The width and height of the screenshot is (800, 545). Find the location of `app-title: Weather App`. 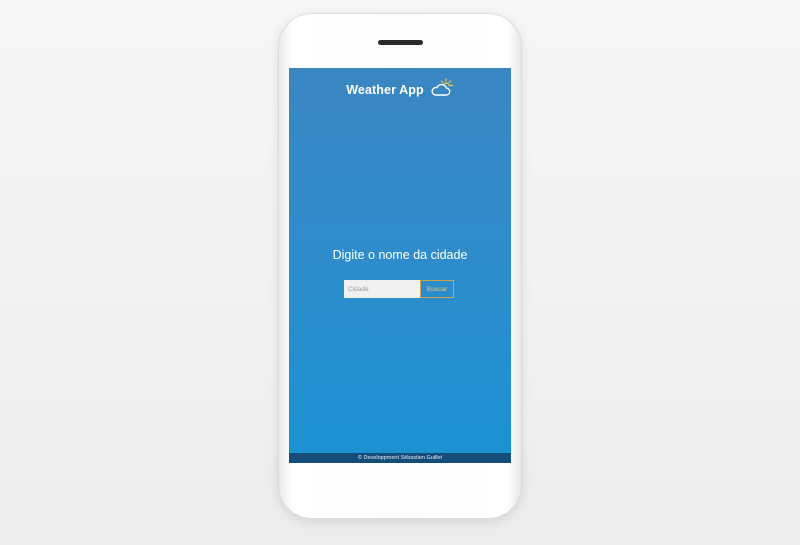

app-title: Weather App is located at coordinates (385, 90).